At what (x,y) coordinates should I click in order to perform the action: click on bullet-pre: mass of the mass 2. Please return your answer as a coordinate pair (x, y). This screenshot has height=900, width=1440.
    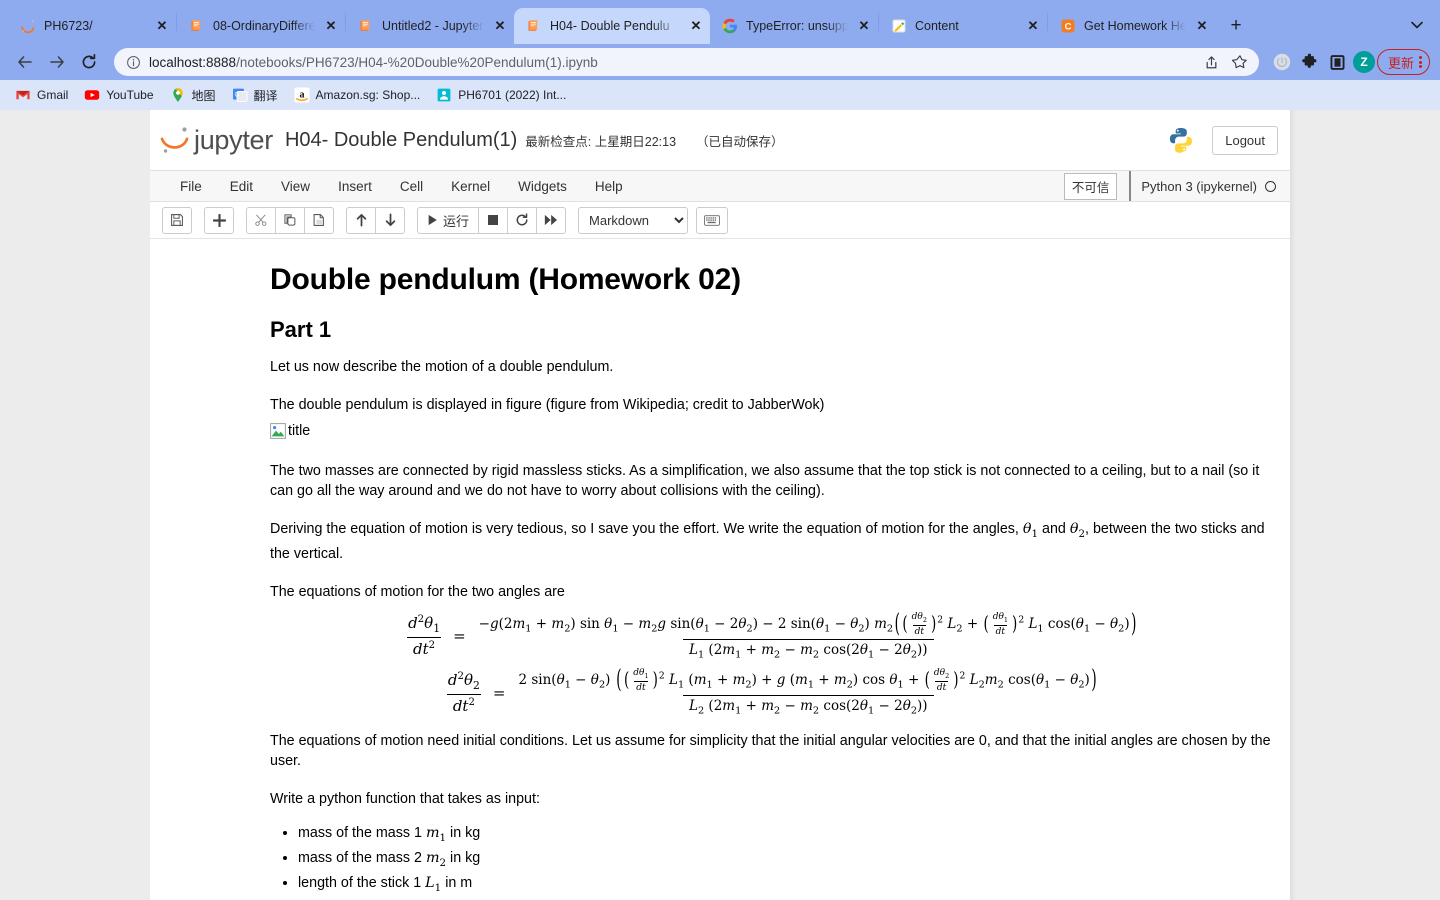
    Looking at the image, I should click on (362, 857).